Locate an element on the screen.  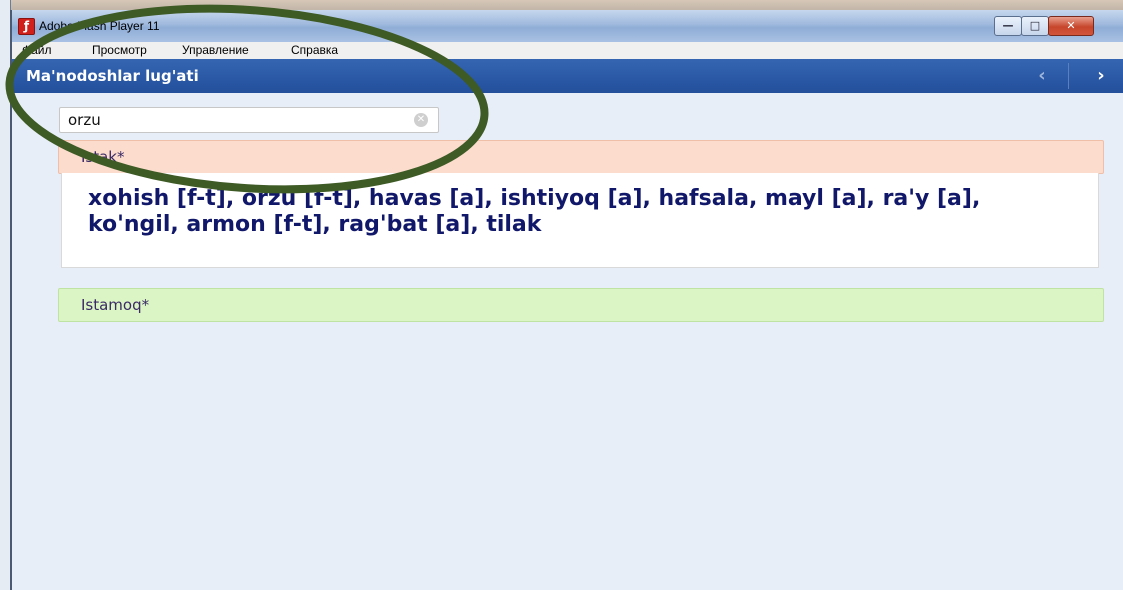
search-box: ✕ is located at coordinates (249, 120).